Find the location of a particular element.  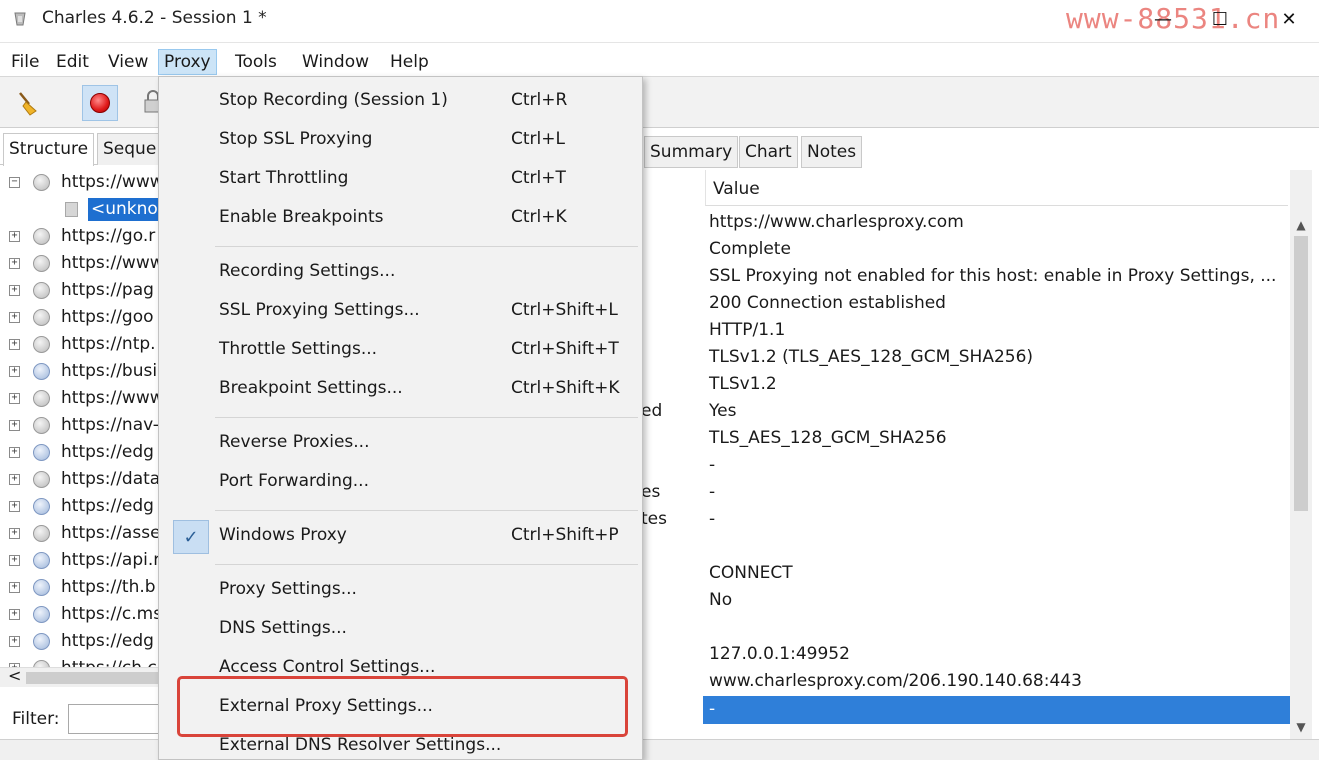

value-cell: Complete is located at coordinates (750, 249).